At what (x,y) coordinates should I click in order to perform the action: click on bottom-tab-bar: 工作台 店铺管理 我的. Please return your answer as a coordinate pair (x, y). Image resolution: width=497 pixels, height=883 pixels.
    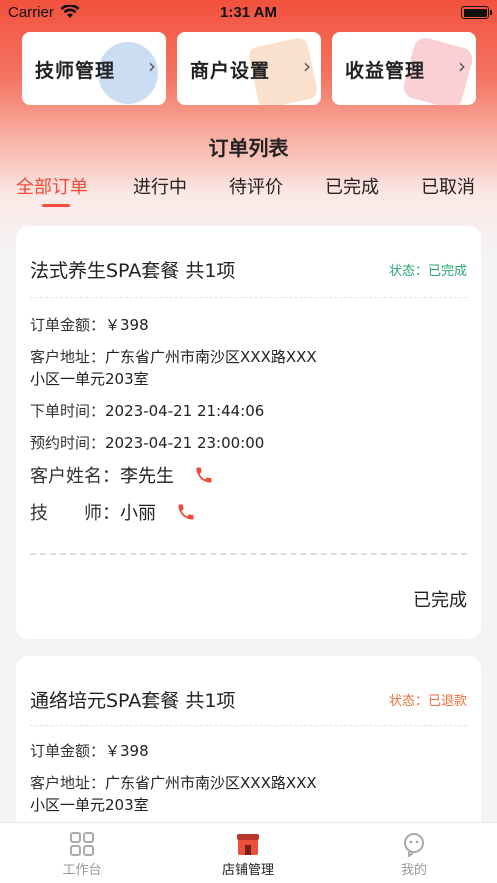
    Looking at the image, I should click on (248, 852).